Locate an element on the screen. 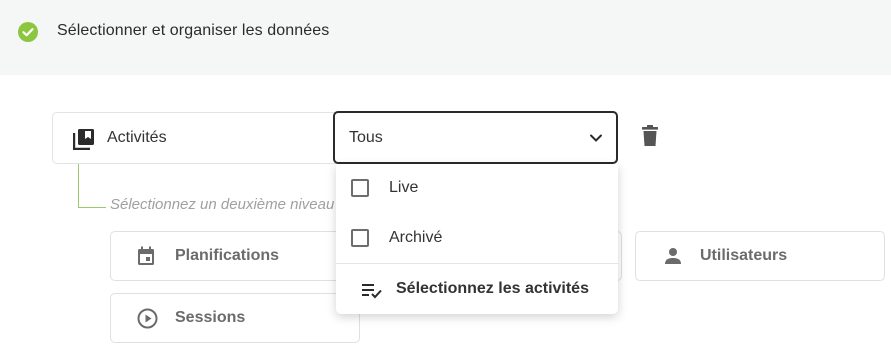 The image size is (891, 352). select-activities-label: Sélectionnez les activités is located at coordinates (492, 288).